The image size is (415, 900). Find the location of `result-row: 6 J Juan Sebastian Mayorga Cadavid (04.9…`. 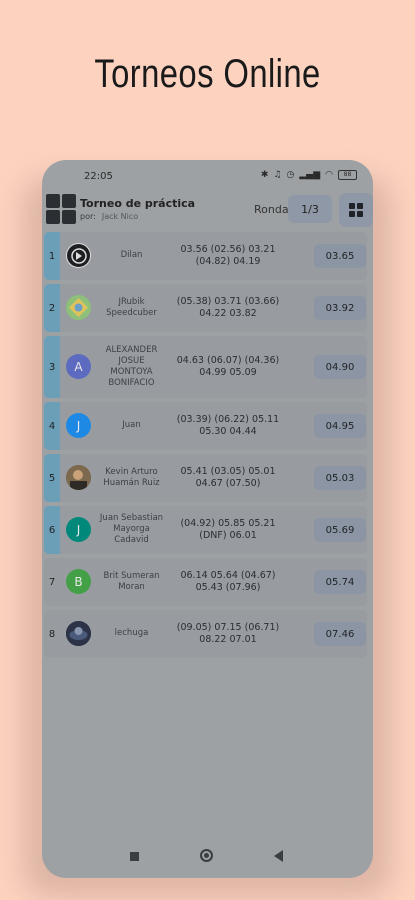

result-row: 6 J Juan Sebastian Mayorga Cadavid (04.9… is located at coordinates (205, 530).